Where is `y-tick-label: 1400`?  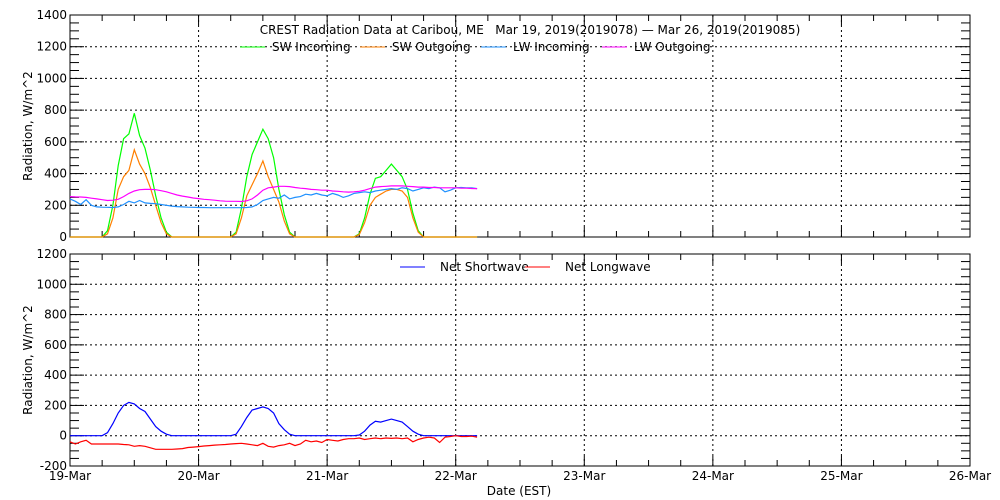
y-tick-label: 1400 is located at coordinates (51, 15).